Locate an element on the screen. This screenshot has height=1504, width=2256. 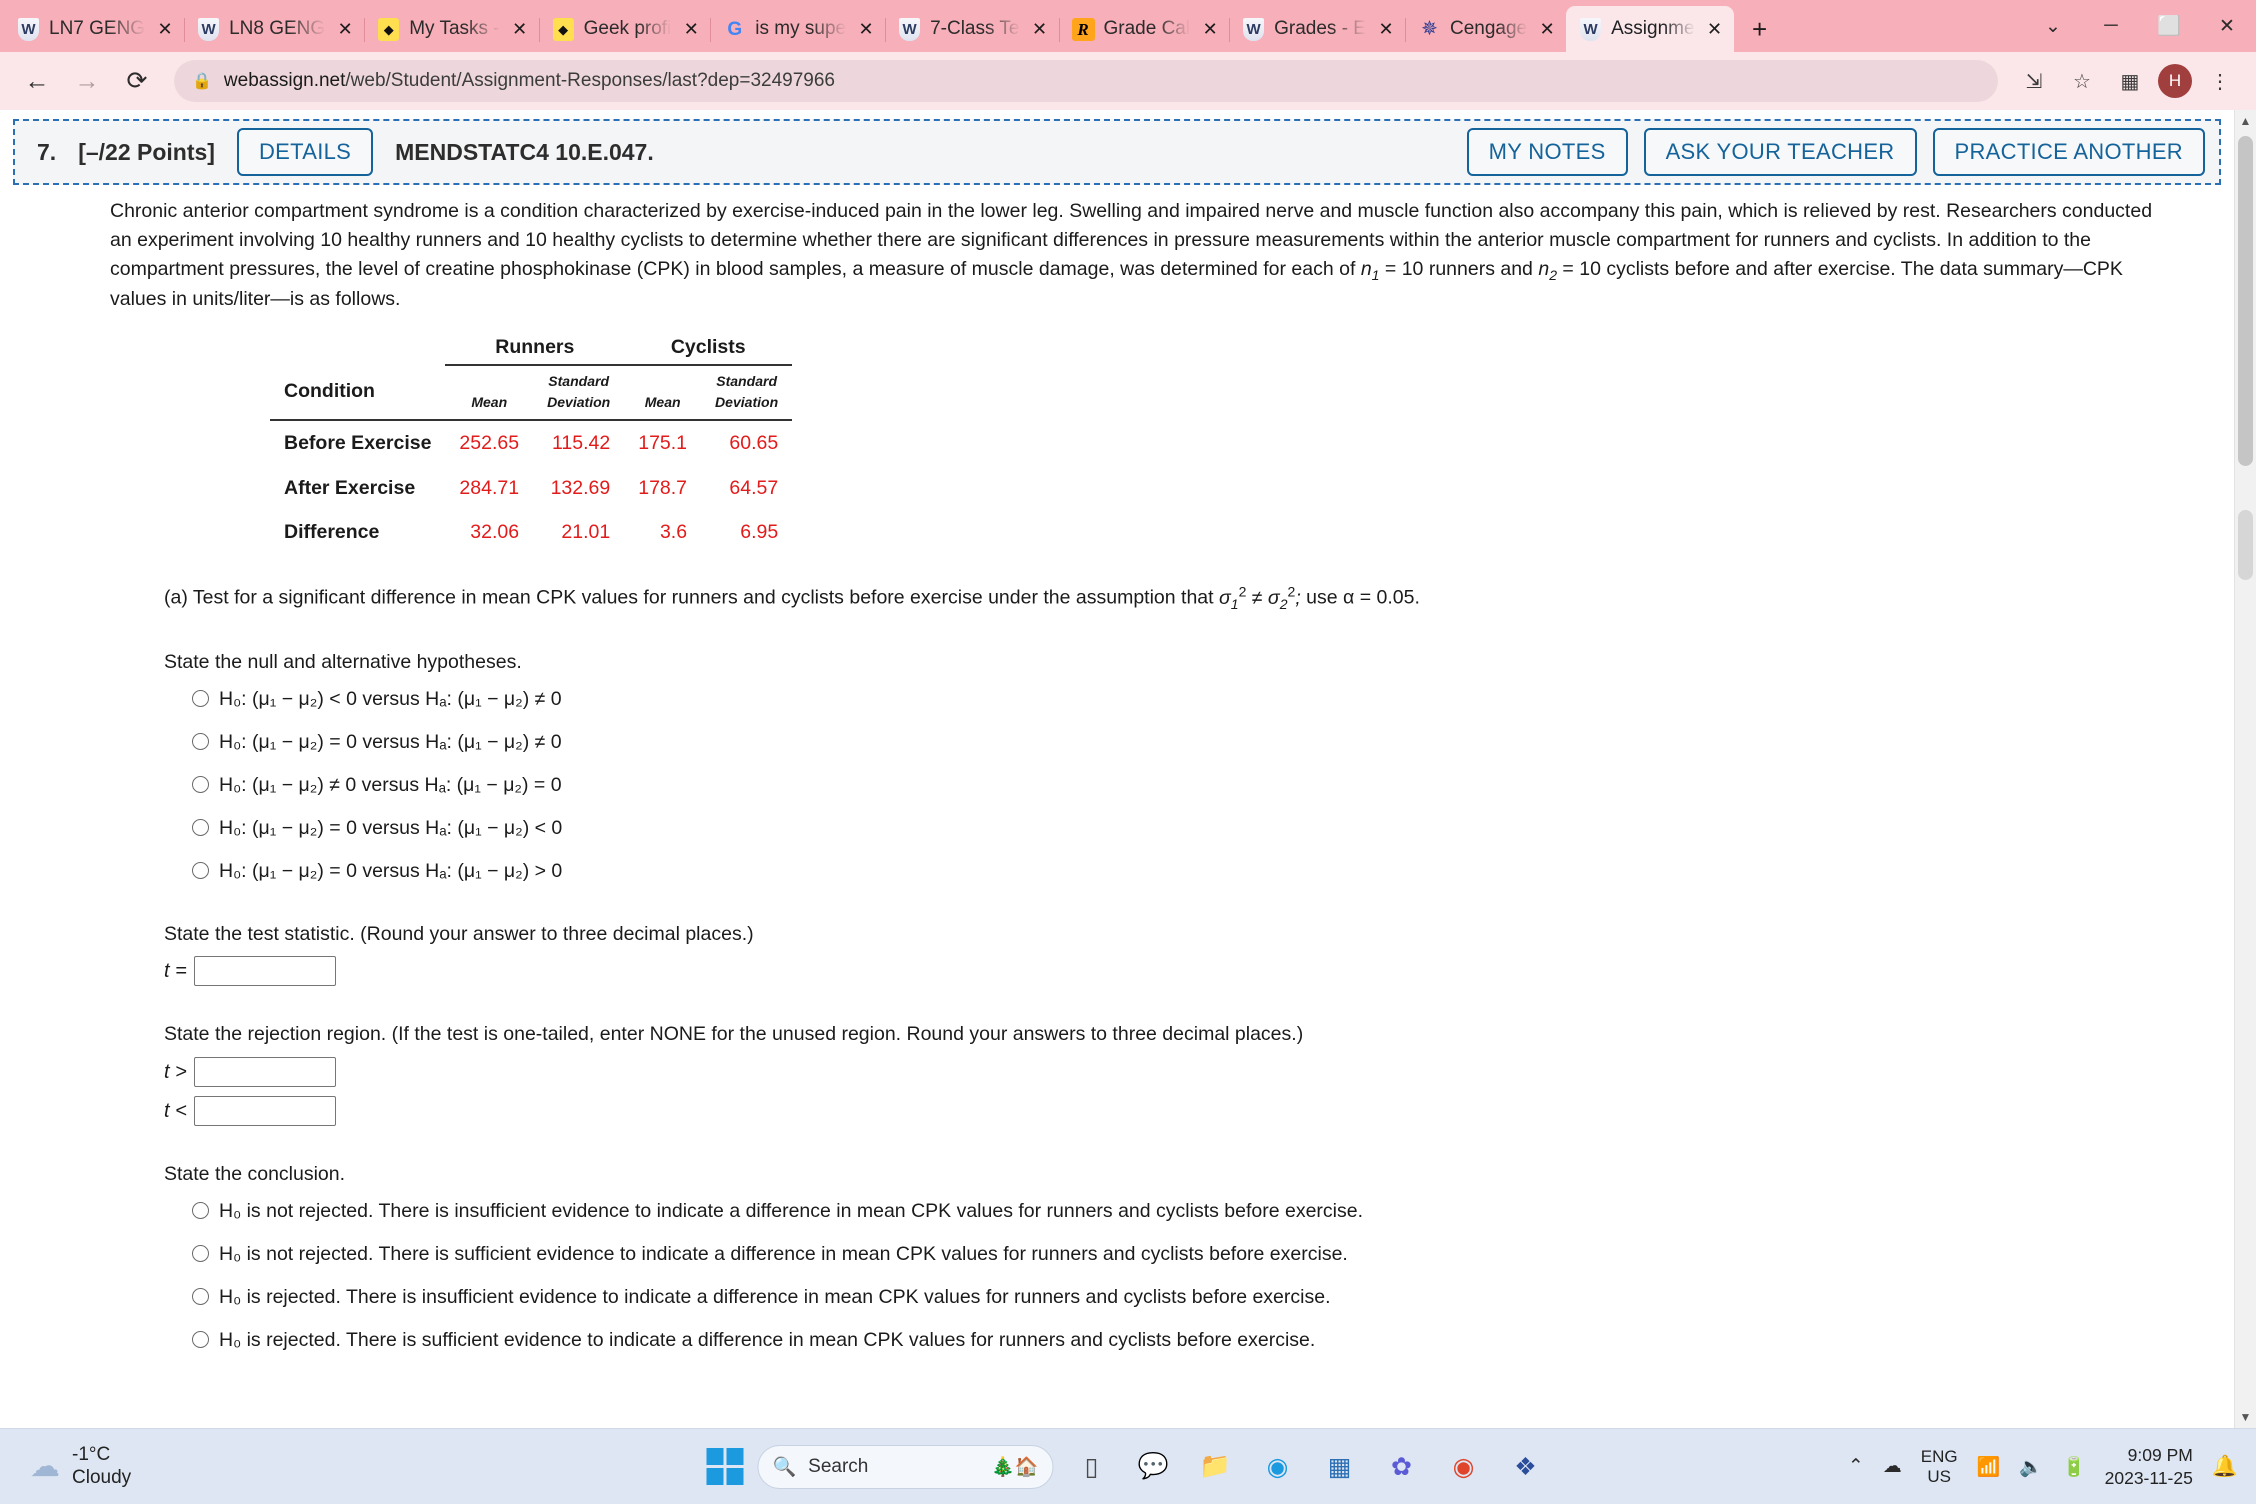
cell-runners-mean: 32.06 is located at coordinates (495, 532).